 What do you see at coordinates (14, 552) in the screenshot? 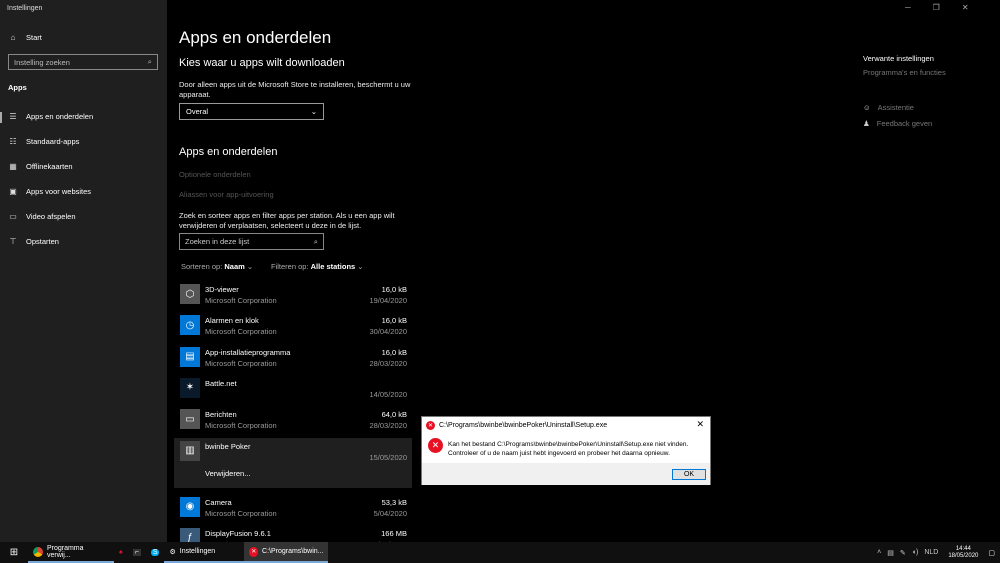
I see `start-button: ⊞` at bounding box center [14, 552].